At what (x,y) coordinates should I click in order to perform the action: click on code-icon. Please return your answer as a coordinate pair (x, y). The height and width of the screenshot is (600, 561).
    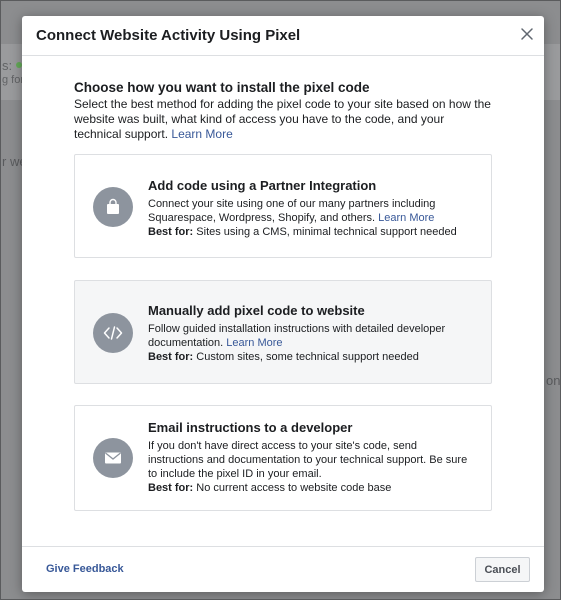
    Looking at the image, I should click on (113, 333).